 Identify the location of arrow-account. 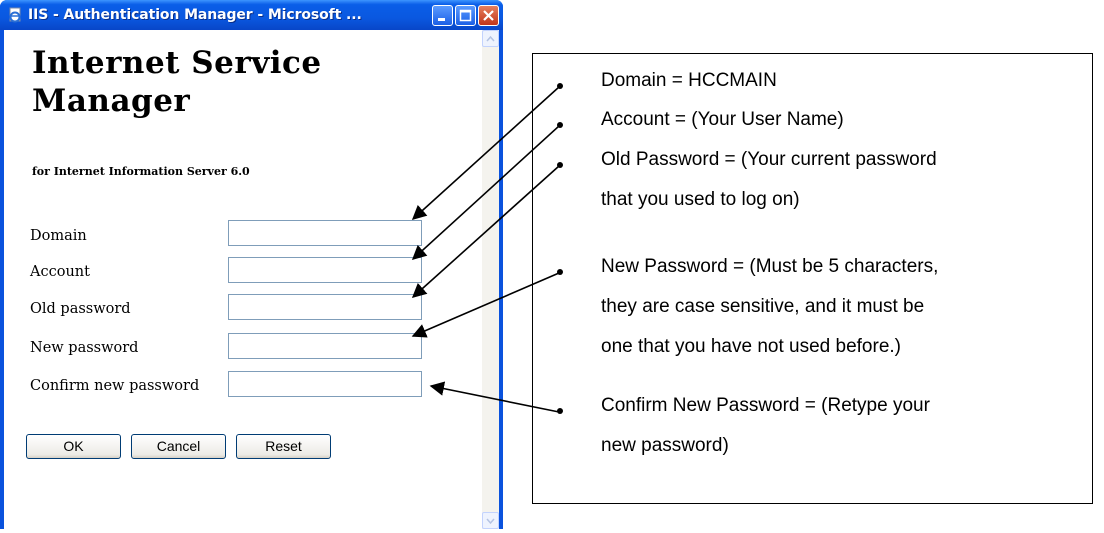
(485, 192).